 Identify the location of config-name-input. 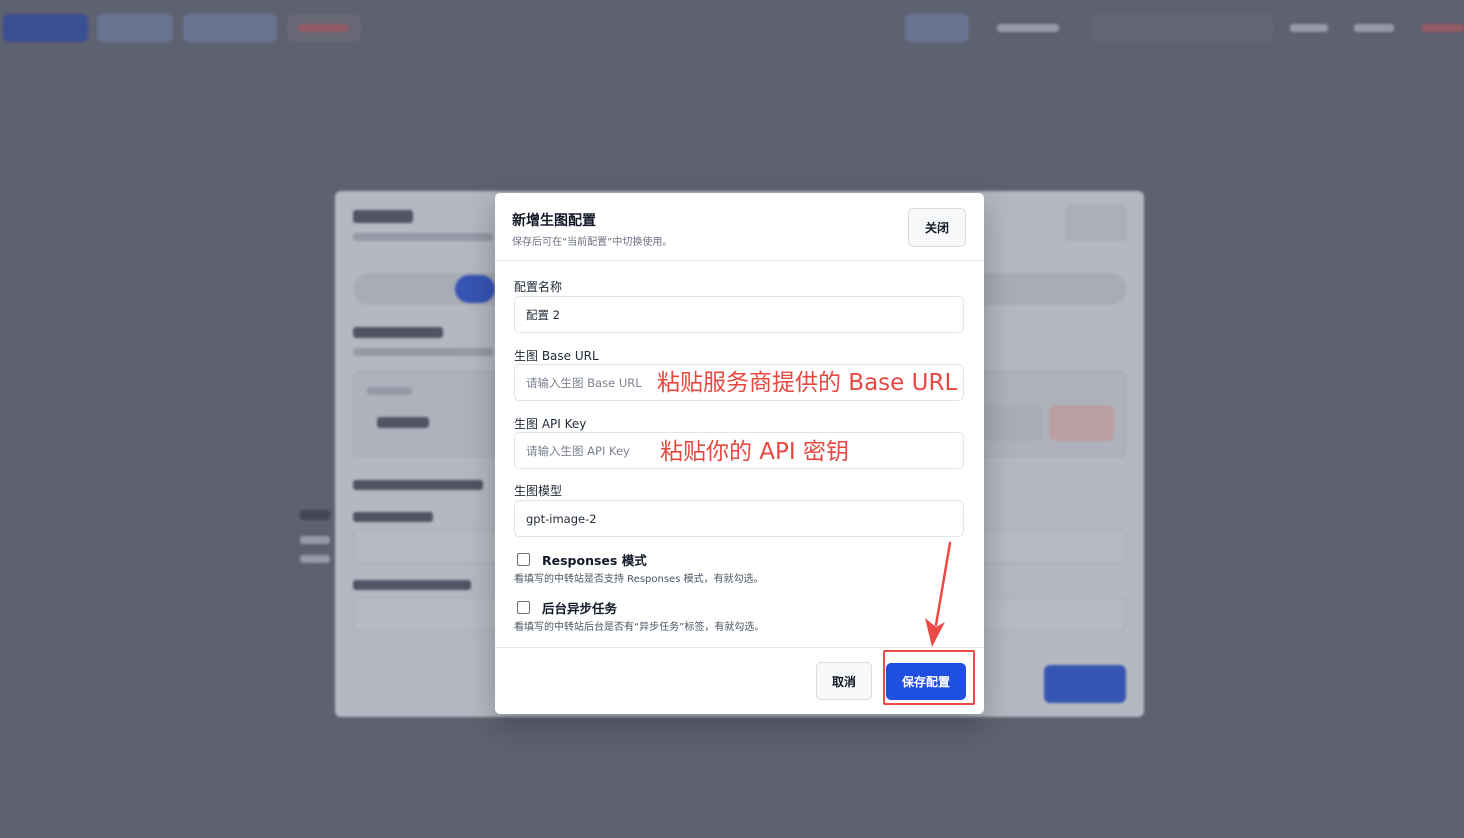
(739, 314).